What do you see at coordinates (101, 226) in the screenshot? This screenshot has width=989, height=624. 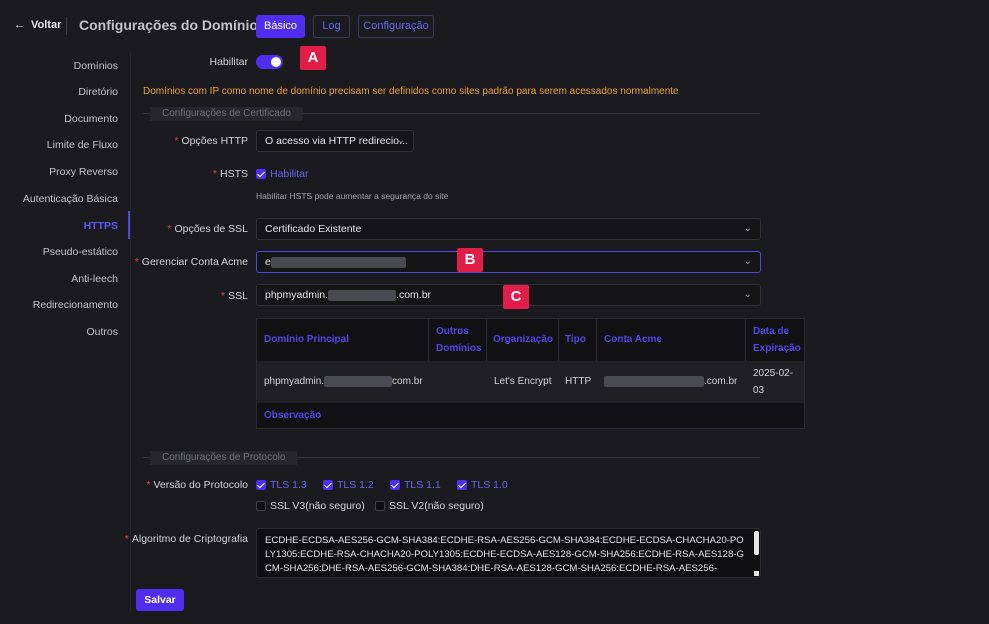 I see `sidebar-item-https: HTTPS` at bounding box center [101, 226].